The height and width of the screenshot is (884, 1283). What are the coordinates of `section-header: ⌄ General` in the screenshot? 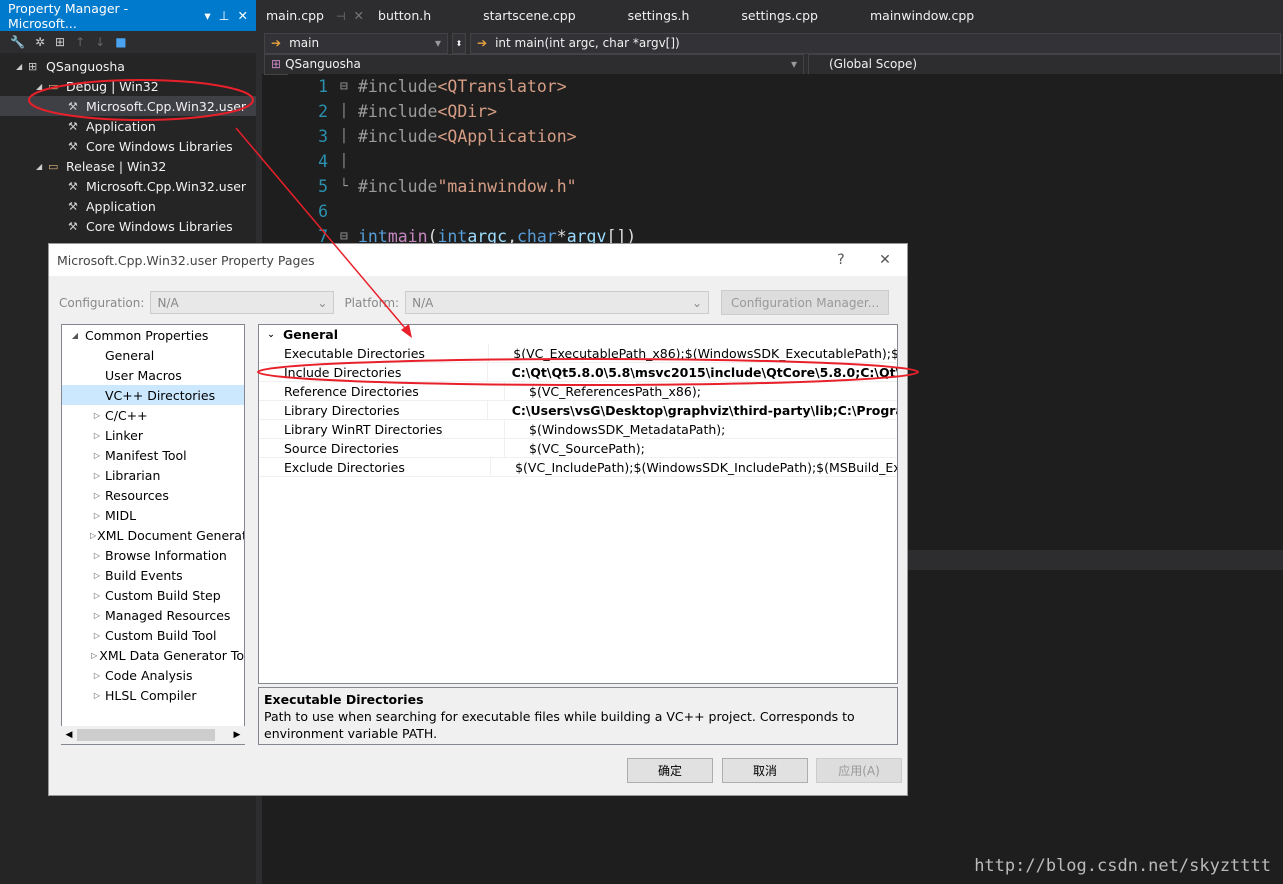 It's located at (578, 334).